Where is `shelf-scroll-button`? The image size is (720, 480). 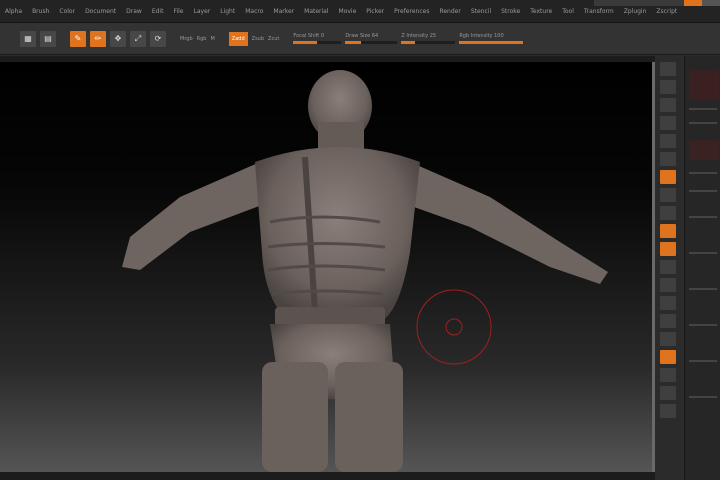
shelf-scroll-button is located at coordinates (667, 105).